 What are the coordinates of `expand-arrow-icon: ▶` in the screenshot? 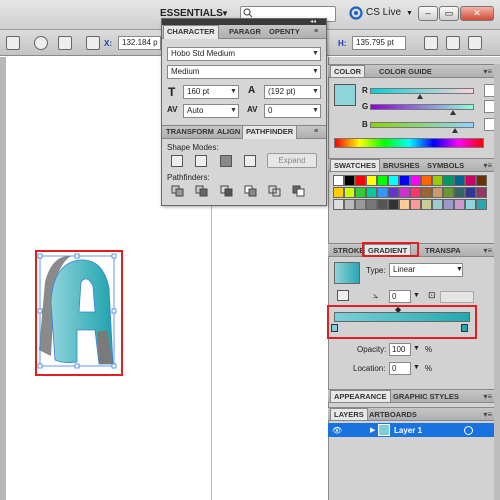 It's located at (372, 430).